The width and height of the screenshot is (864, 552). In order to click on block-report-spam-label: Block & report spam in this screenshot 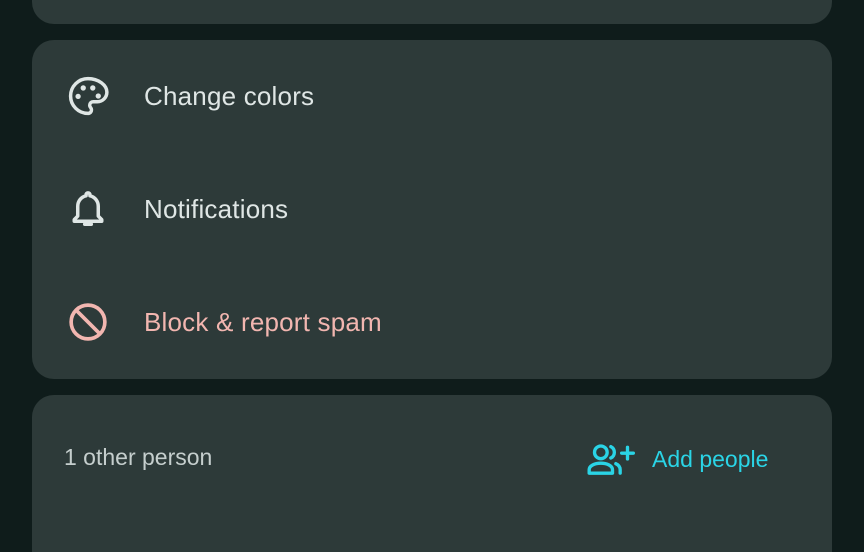, I will do `click(263, 321)`.